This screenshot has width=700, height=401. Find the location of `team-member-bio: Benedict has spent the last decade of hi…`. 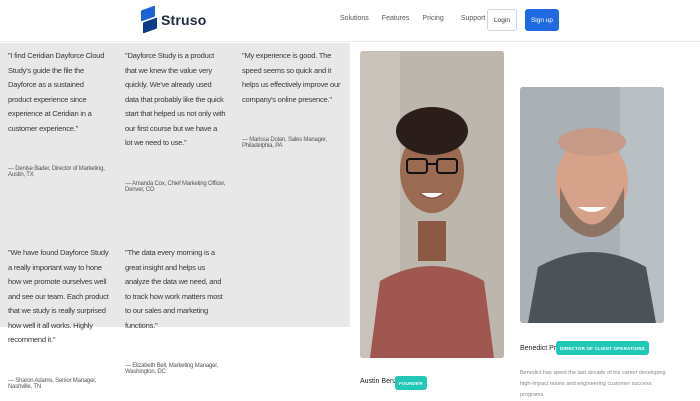

team-member-bio: Benedict has spent the last decade of hi… is located at coordinates (593, 384).